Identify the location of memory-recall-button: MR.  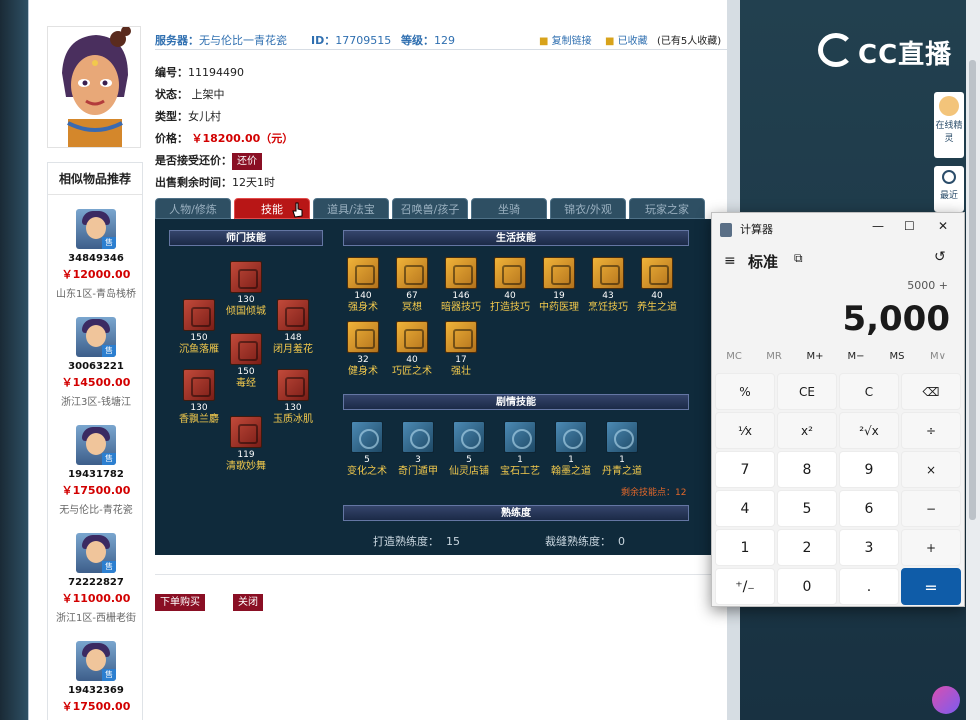
(774, 356).